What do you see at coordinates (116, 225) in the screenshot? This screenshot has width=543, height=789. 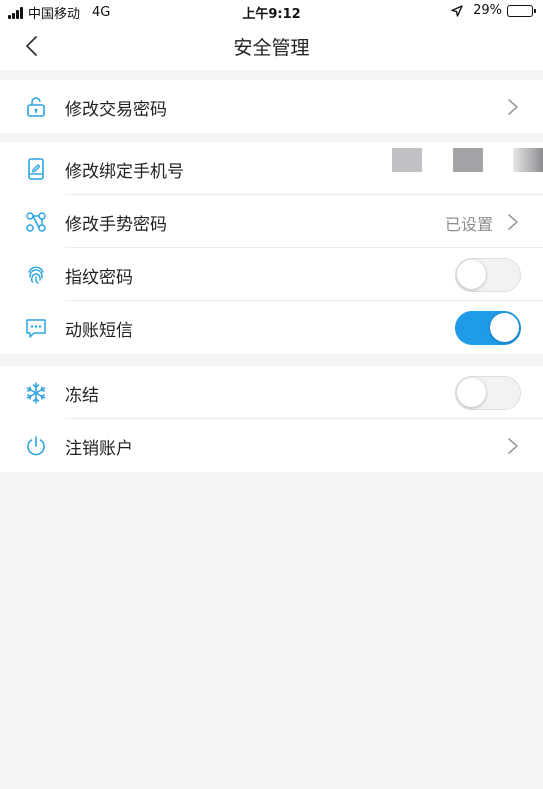 I see `row-label: 修改手势密码` at bounding box center [116, 225].